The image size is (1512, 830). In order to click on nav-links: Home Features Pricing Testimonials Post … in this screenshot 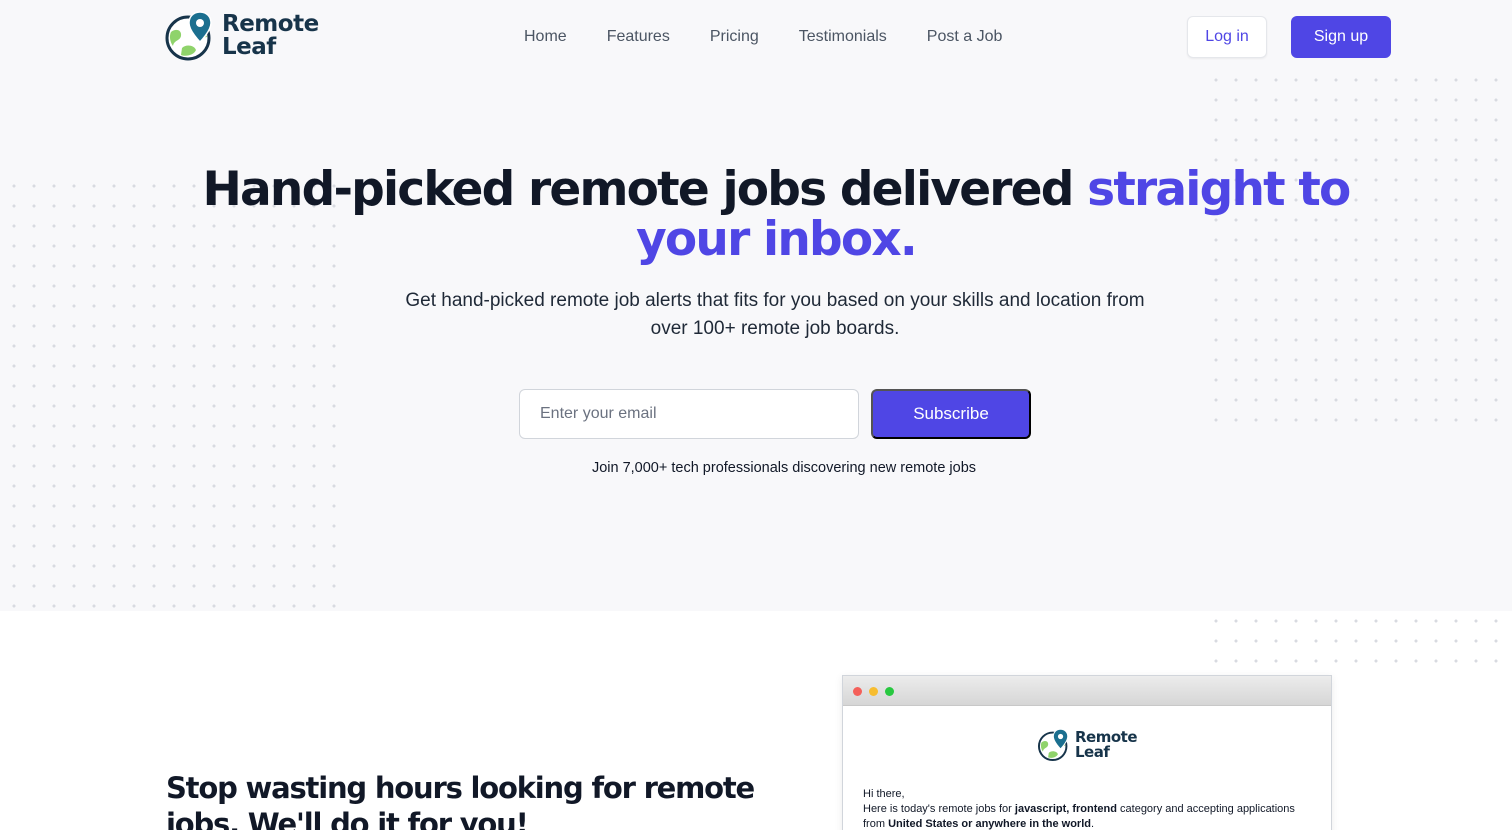, I will do `click(783, 37)`.